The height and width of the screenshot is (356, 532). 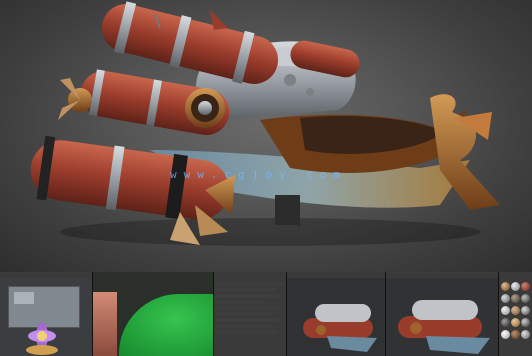 What do you see at coordinates (166, 325) in the screenshot?
I see `green-surface` at bounding box center [166, 325].